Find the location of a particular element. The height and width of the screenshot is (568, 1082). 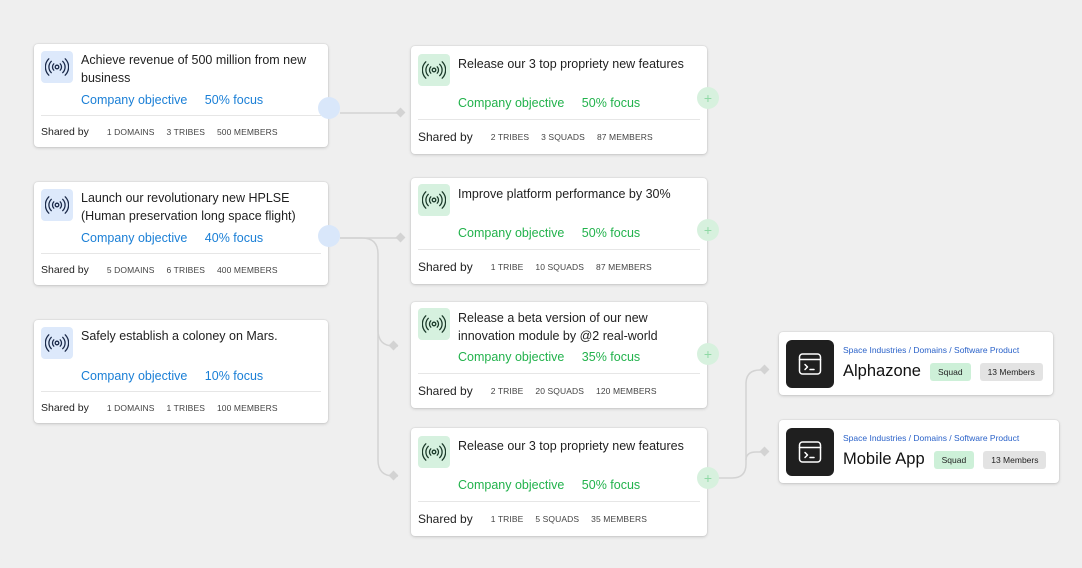

tribes-count: 3 TRIBES is located at coordinates (185, 132).